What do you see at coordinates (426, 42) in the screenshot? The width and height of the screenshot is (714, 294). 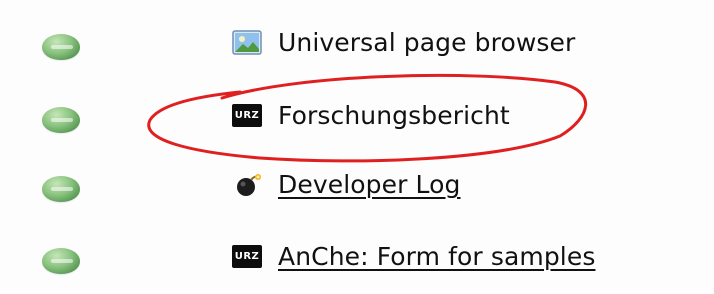 I see `item-label: Universal page browser` at bounding box center [426, 42].